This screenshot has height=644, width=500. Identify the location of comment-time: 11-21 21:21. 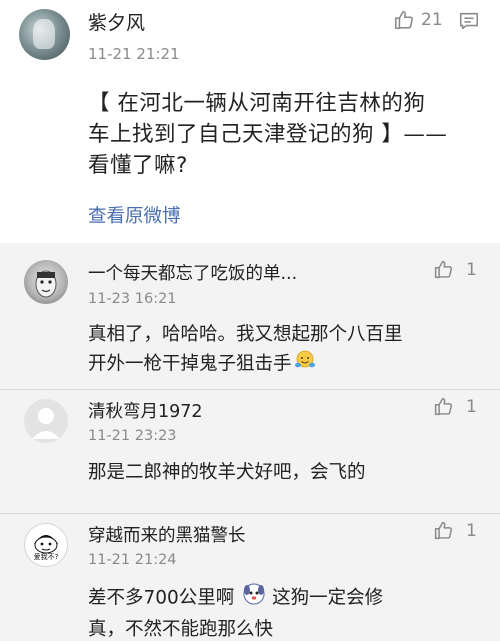
(134, 54).